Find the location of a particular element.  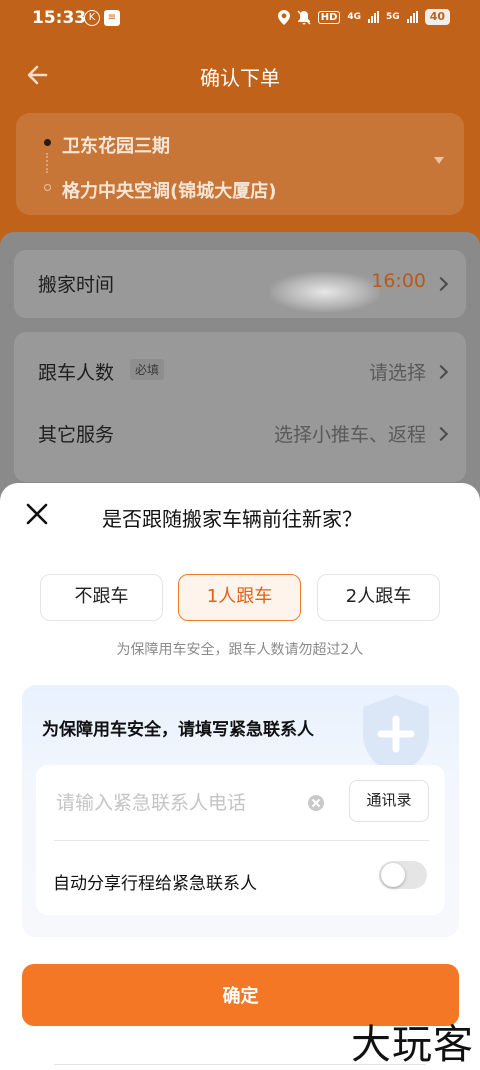

moving-time-label: 搬家时间 is located at coordinates (76, 285).